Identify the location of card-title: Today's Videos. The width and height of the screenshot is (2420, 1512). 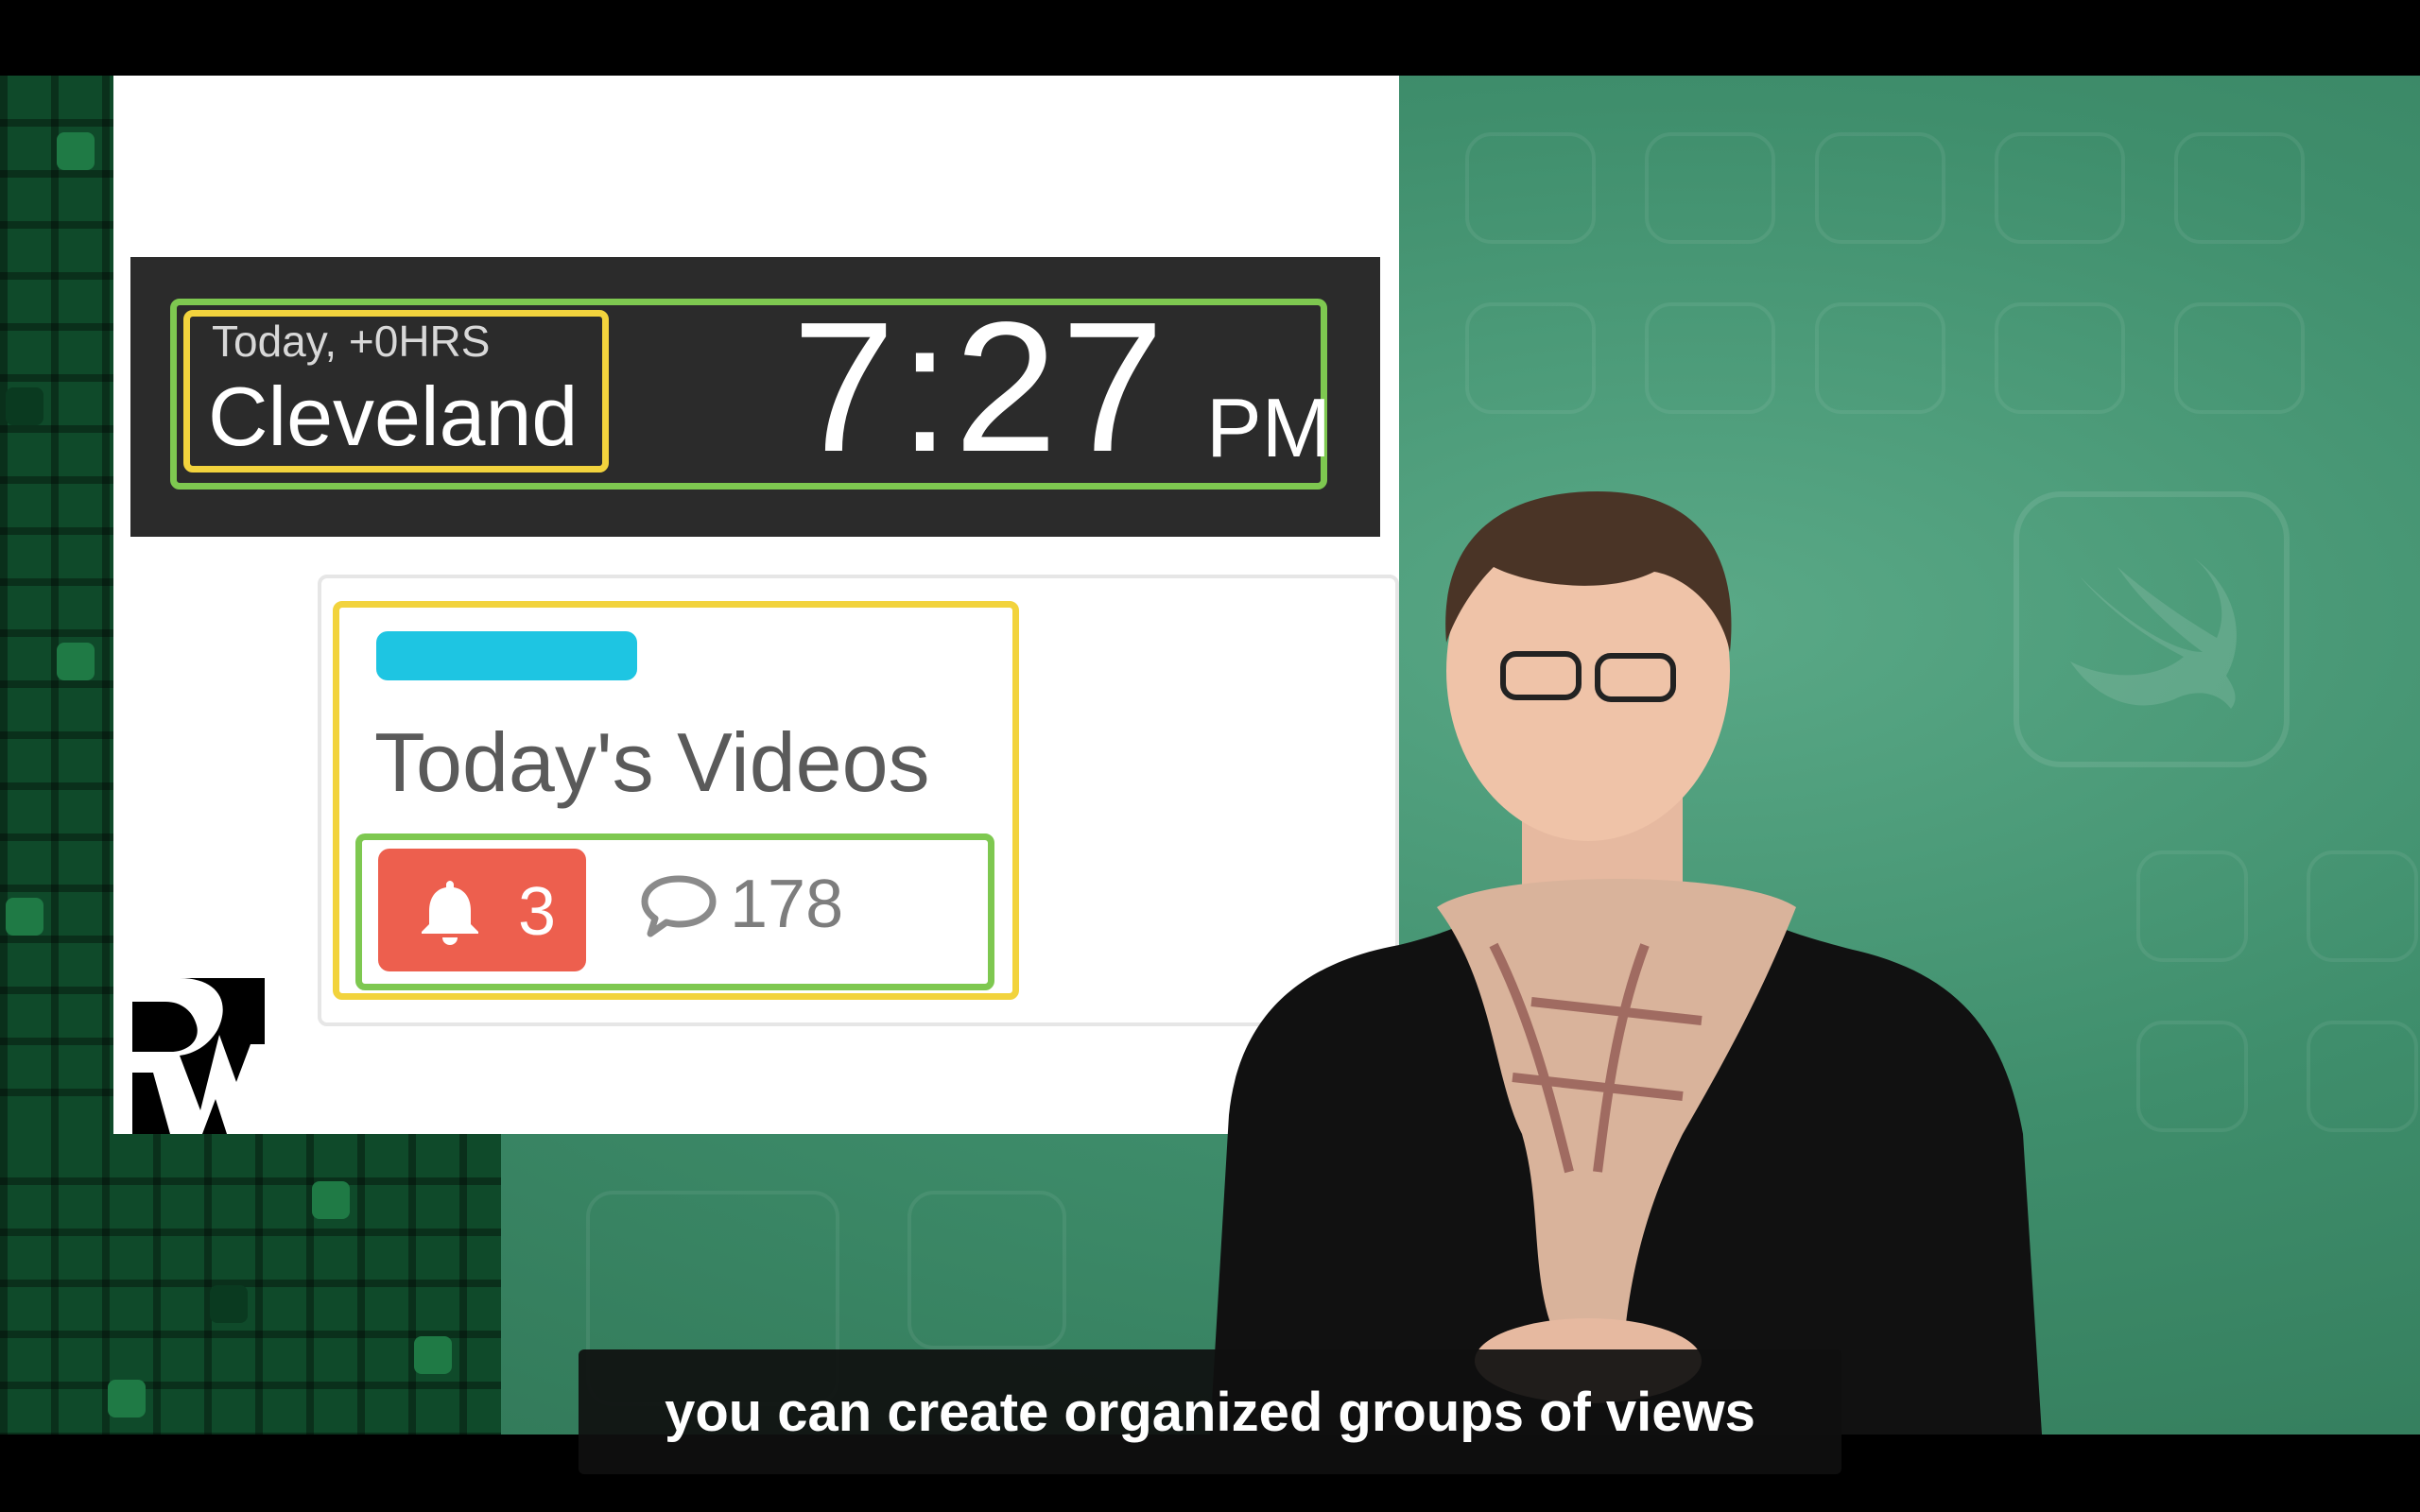
(652, 762).